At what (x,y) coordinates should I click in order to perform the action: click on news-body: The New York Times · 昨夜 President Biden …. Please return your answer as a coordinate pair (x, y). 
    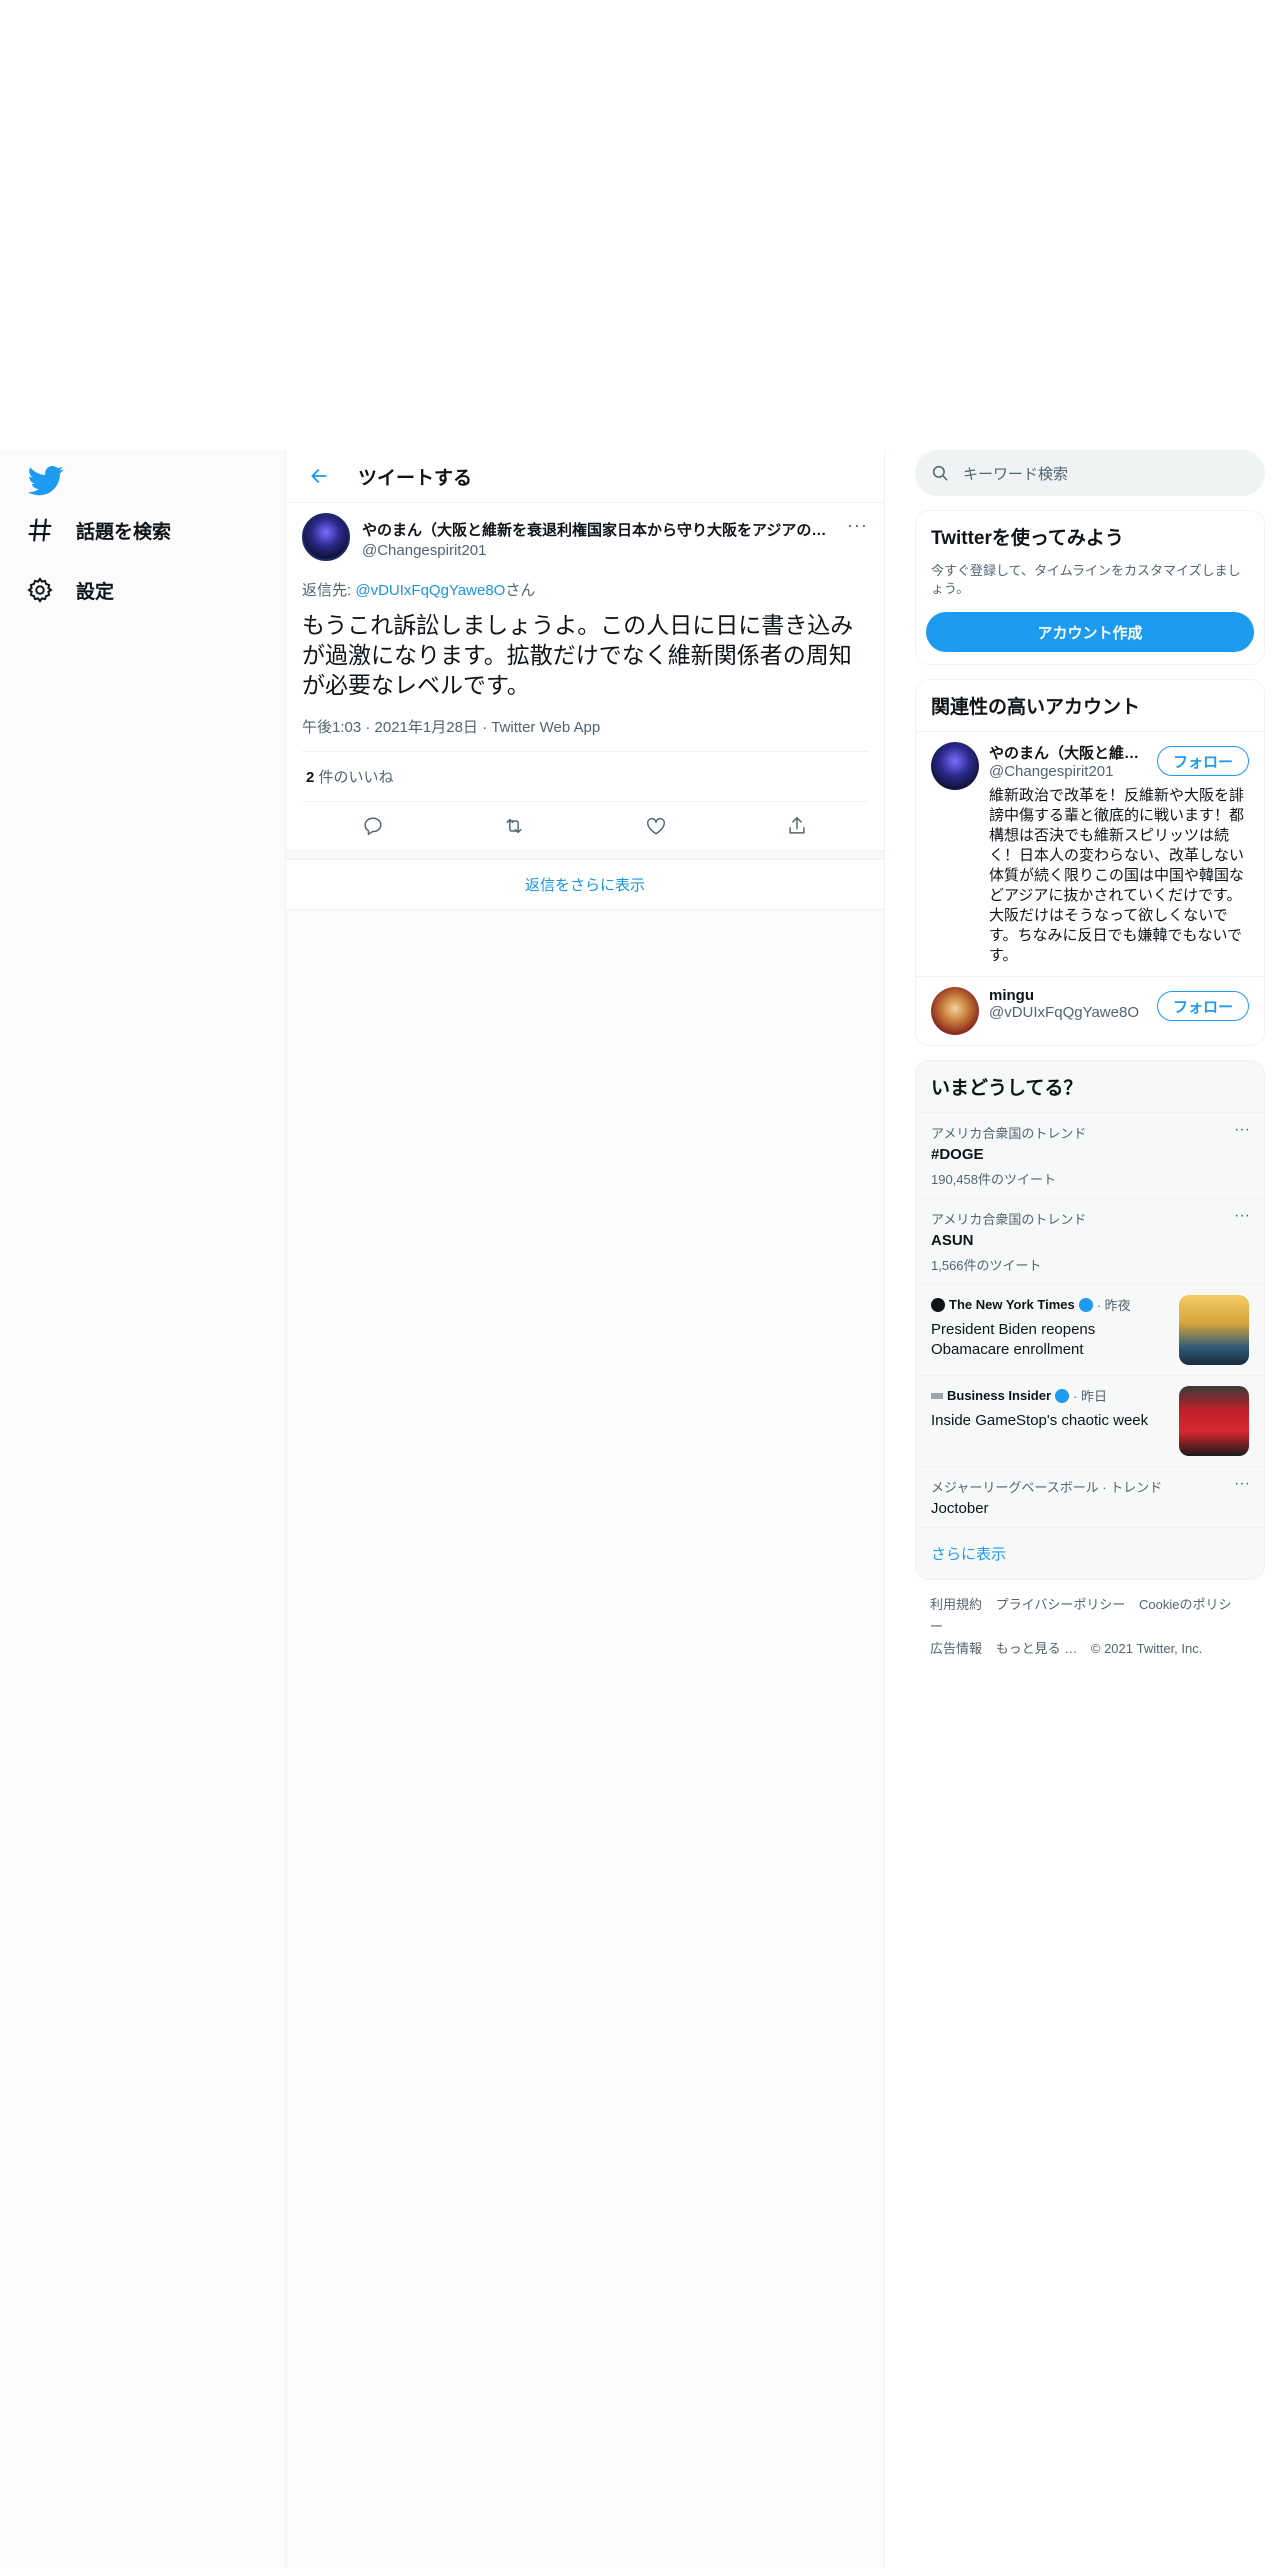
    Looking at the image, I should click on (1046, 1330).